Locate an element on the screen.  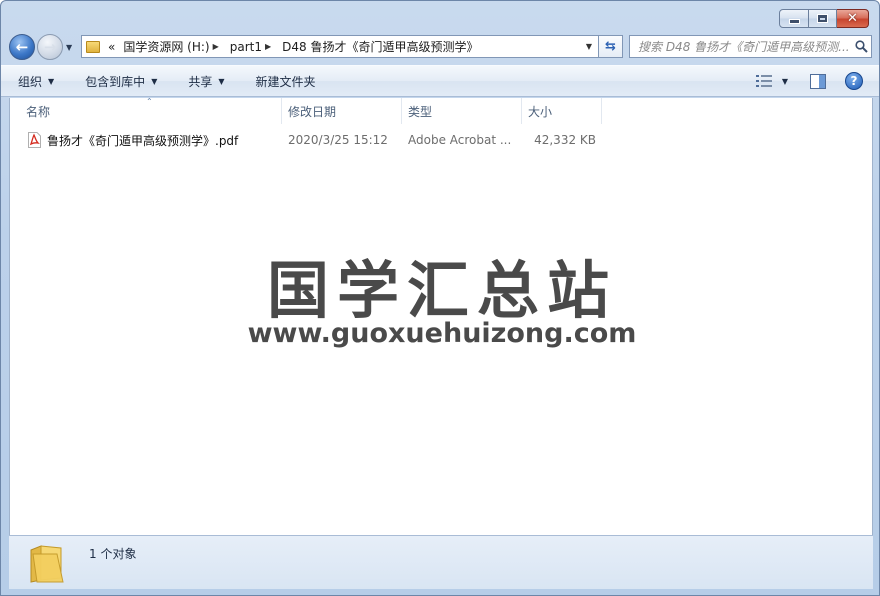
forward-arrow-icon: → is located at coordinates (50, 47).